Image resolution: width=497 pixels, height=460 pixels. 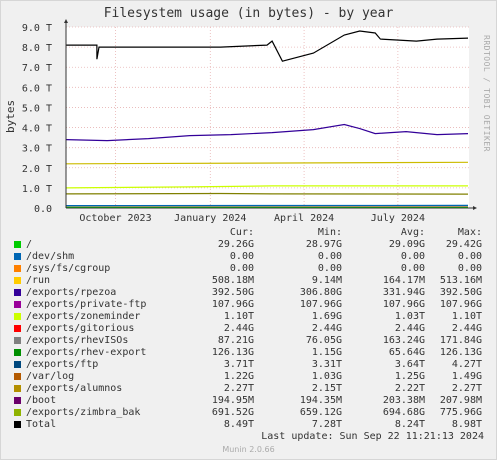 What do you see at coordinates (62, 364) in the screenshot?
I see `legend-series-name: /exports/ftp` at bounding box center [62, 364].